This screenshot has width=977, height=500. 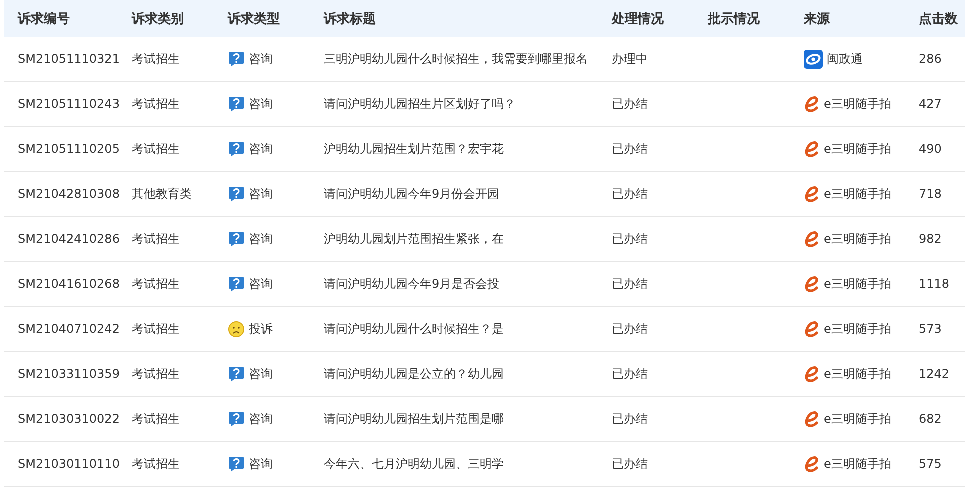 What do you see at coordinates (939, 19) in the screenshot?
I see `column-header: 点击数` at bounding box center [939, 19].